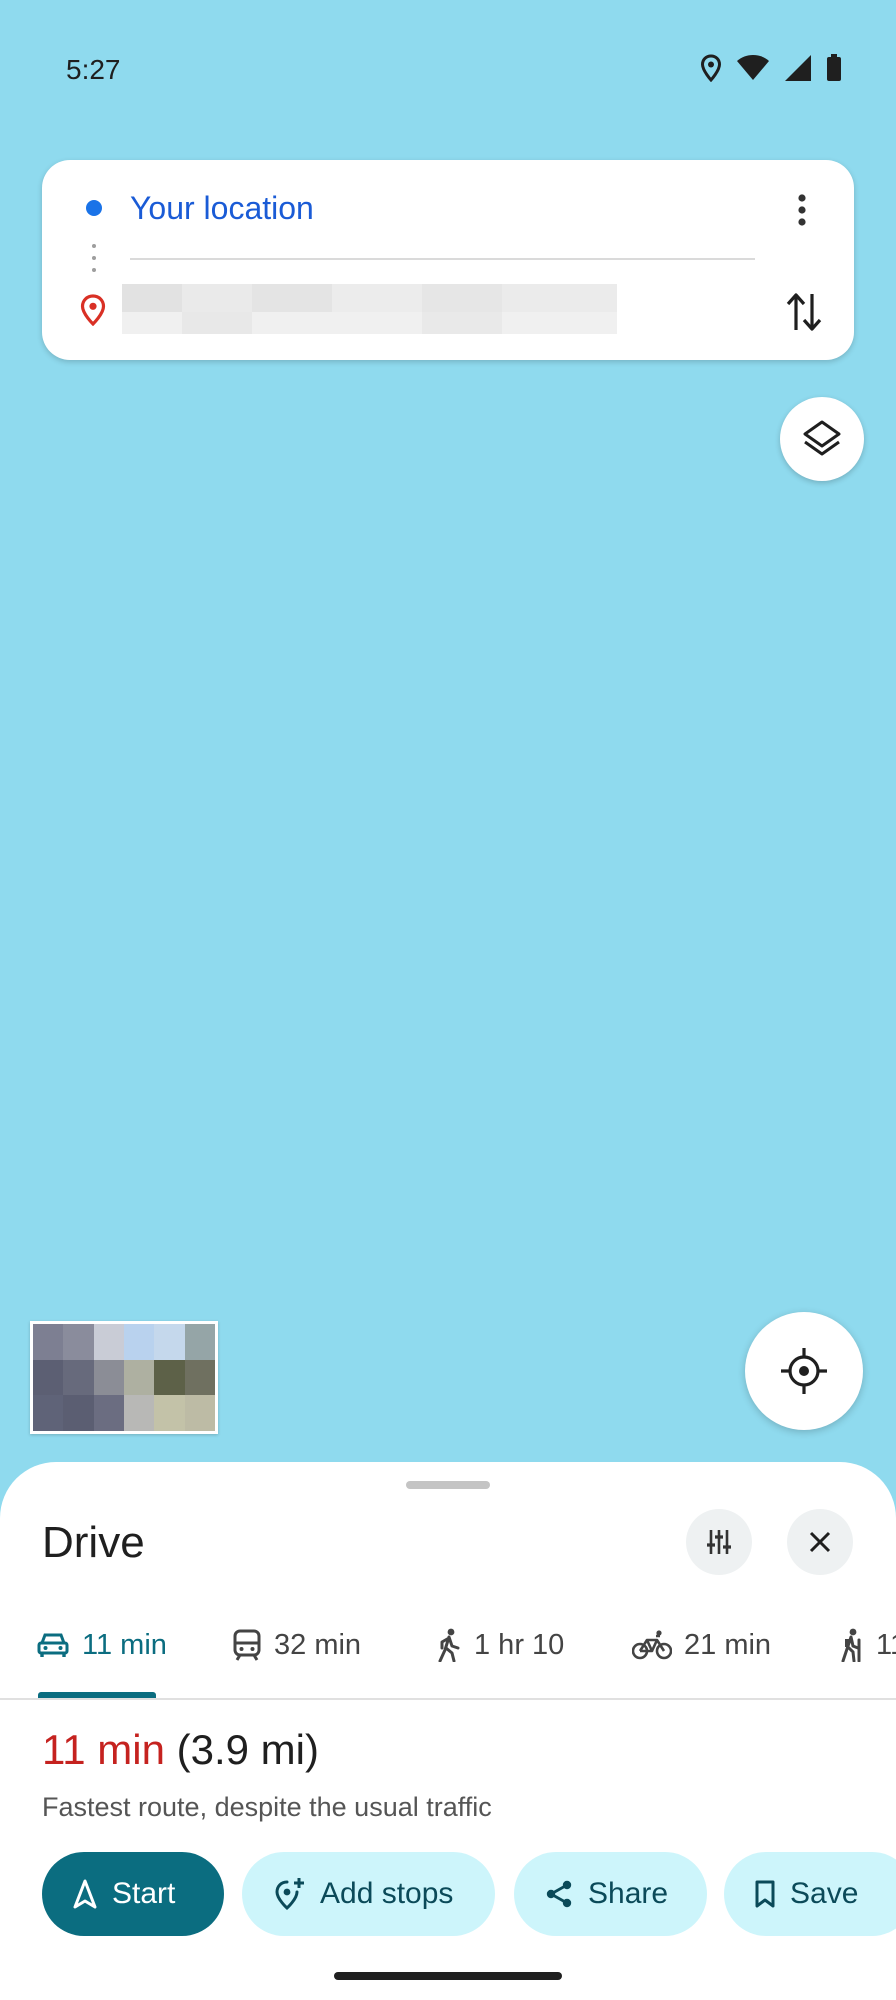  What do you see at coordinates (93, 69) in the screenshot?
I see `status-time: 5:27` at bounding box center [93, 69].